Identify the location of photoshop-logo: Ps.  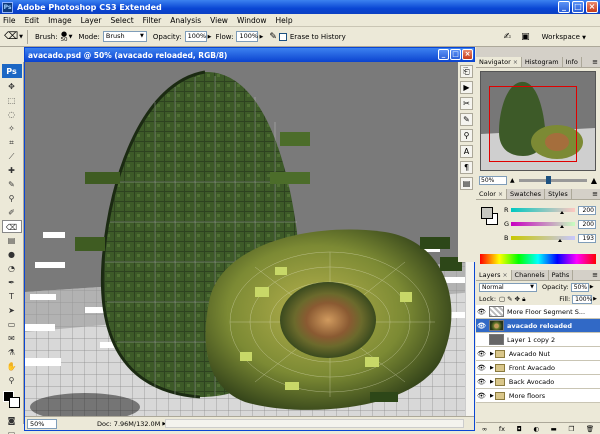
(11, 71).